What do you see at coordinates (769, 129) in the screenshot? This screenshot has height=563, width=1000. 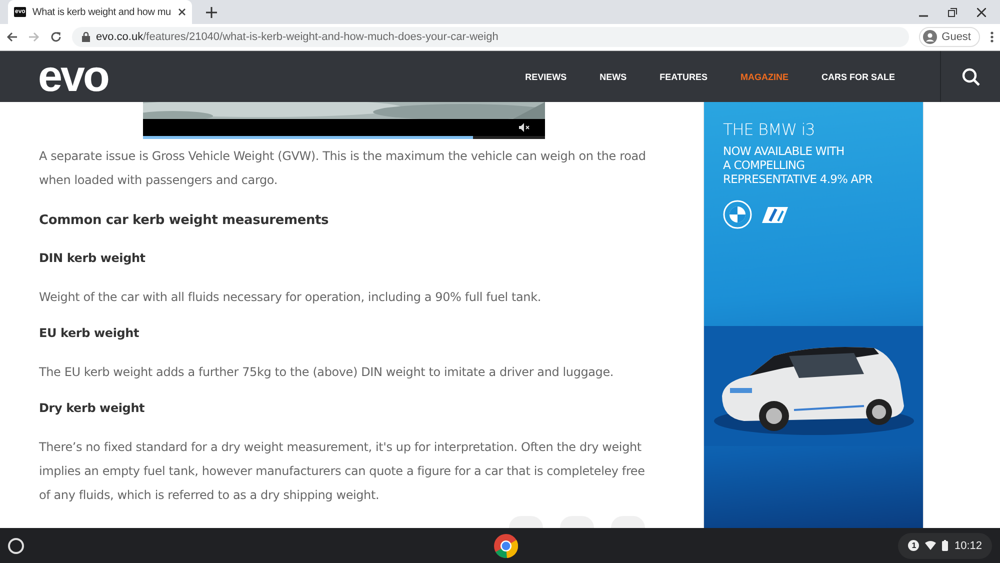 I see `ad-title: THE BMW i3` at bounding box center [769, 129].